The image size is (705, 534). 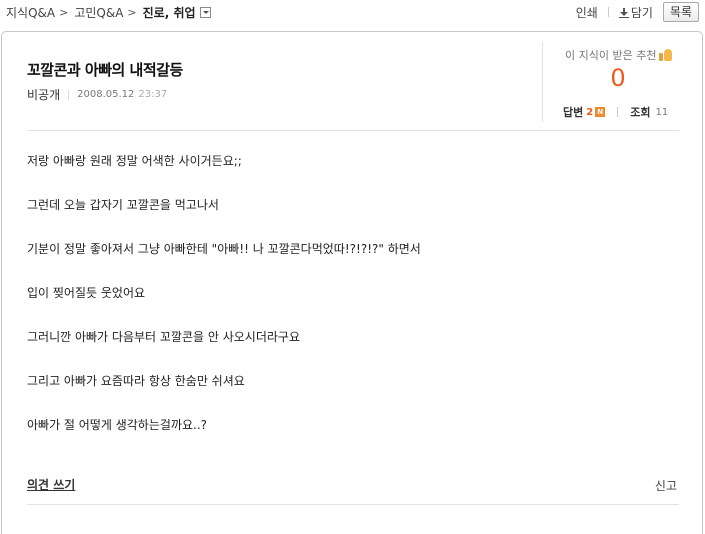 I want to click on breadcrumb-current-category: 진로, 취업, so click(x=169, y=12).